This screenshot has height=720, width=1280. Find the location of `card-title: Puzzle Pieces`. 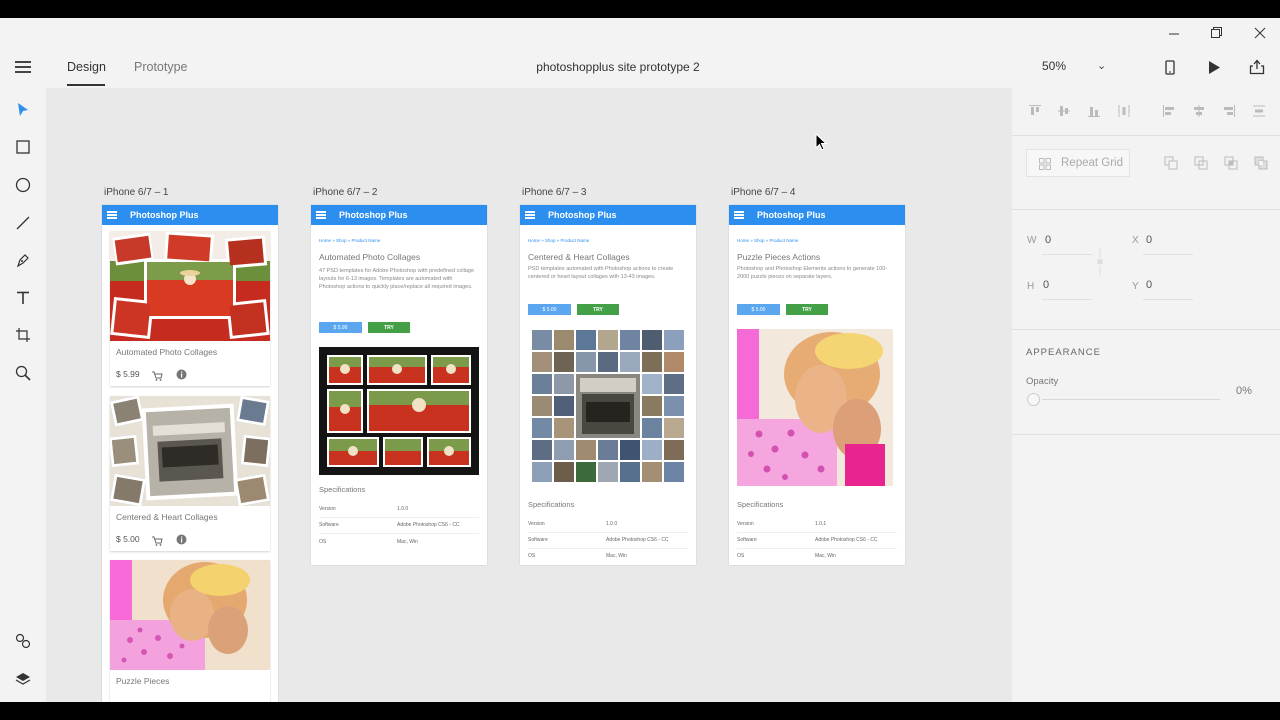

card-title: Puzzle Pieces is located at coordinates (143, 681).